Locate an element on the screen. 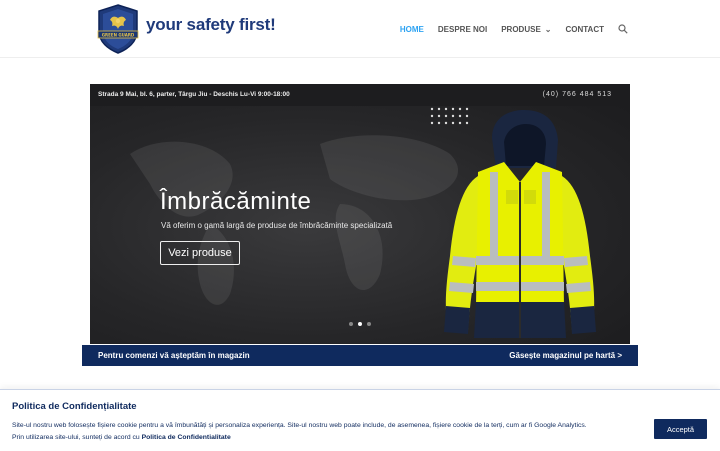 This screenshot has height=451, width=720. nav-label: PRODUSE is located at coordinates (521, 29).